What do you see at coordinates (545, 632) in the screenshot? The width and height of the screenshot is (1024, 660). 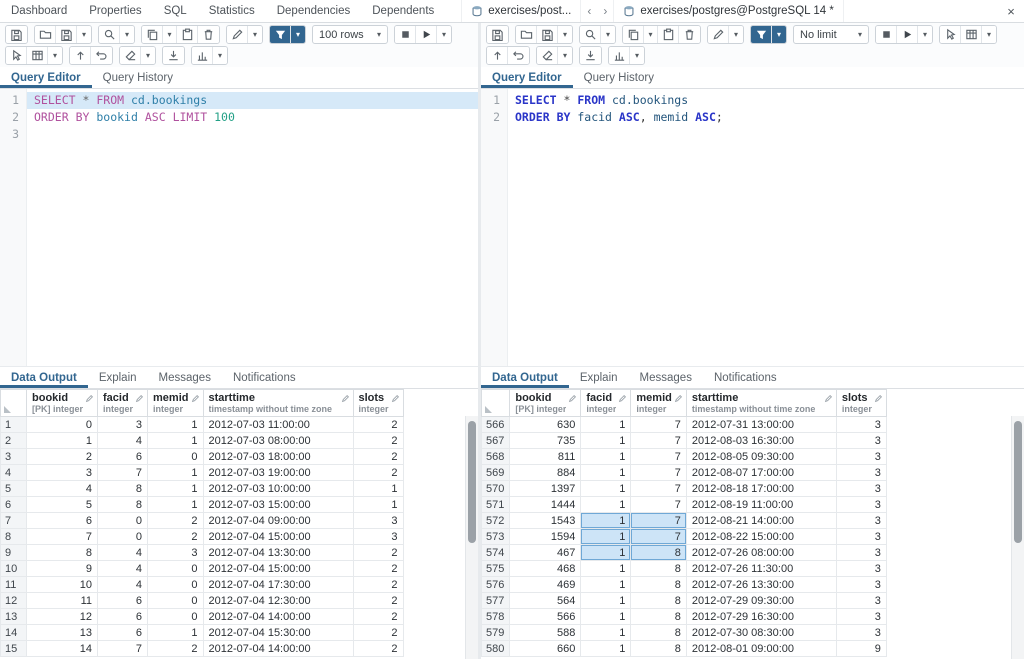 I see `cell-bookid: 588` at bounding box center [545, 632].